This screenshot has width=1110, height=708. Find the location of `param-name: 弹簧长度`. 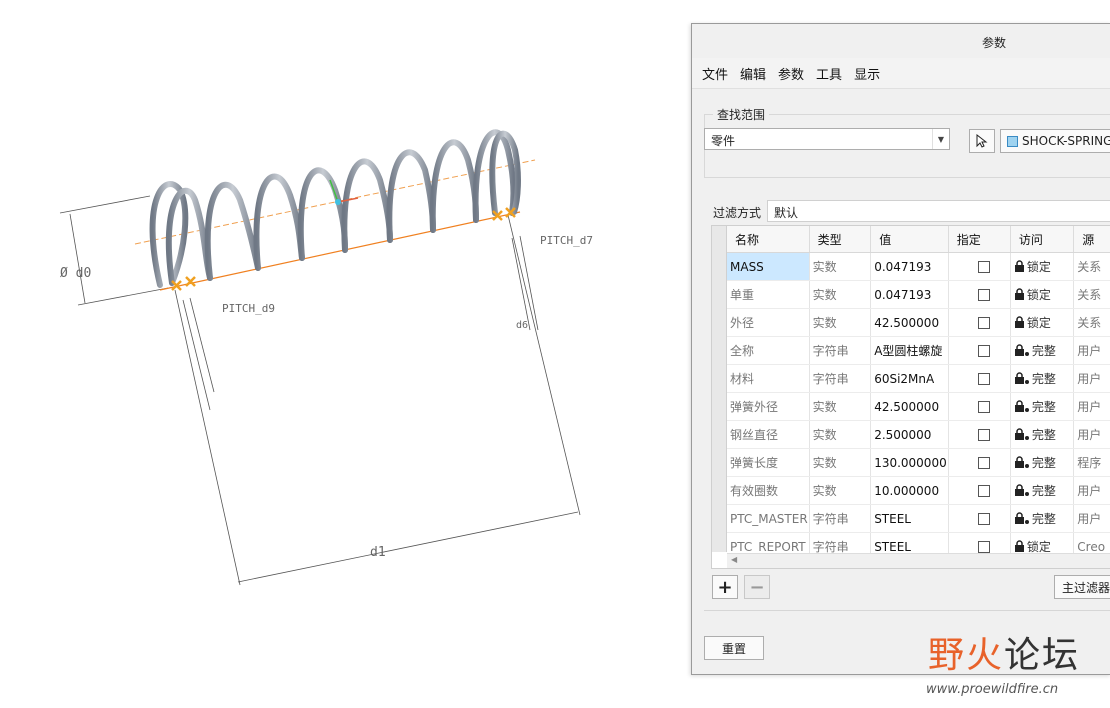

param-name: 弹簧长度 is located at coordinates (768, 462).